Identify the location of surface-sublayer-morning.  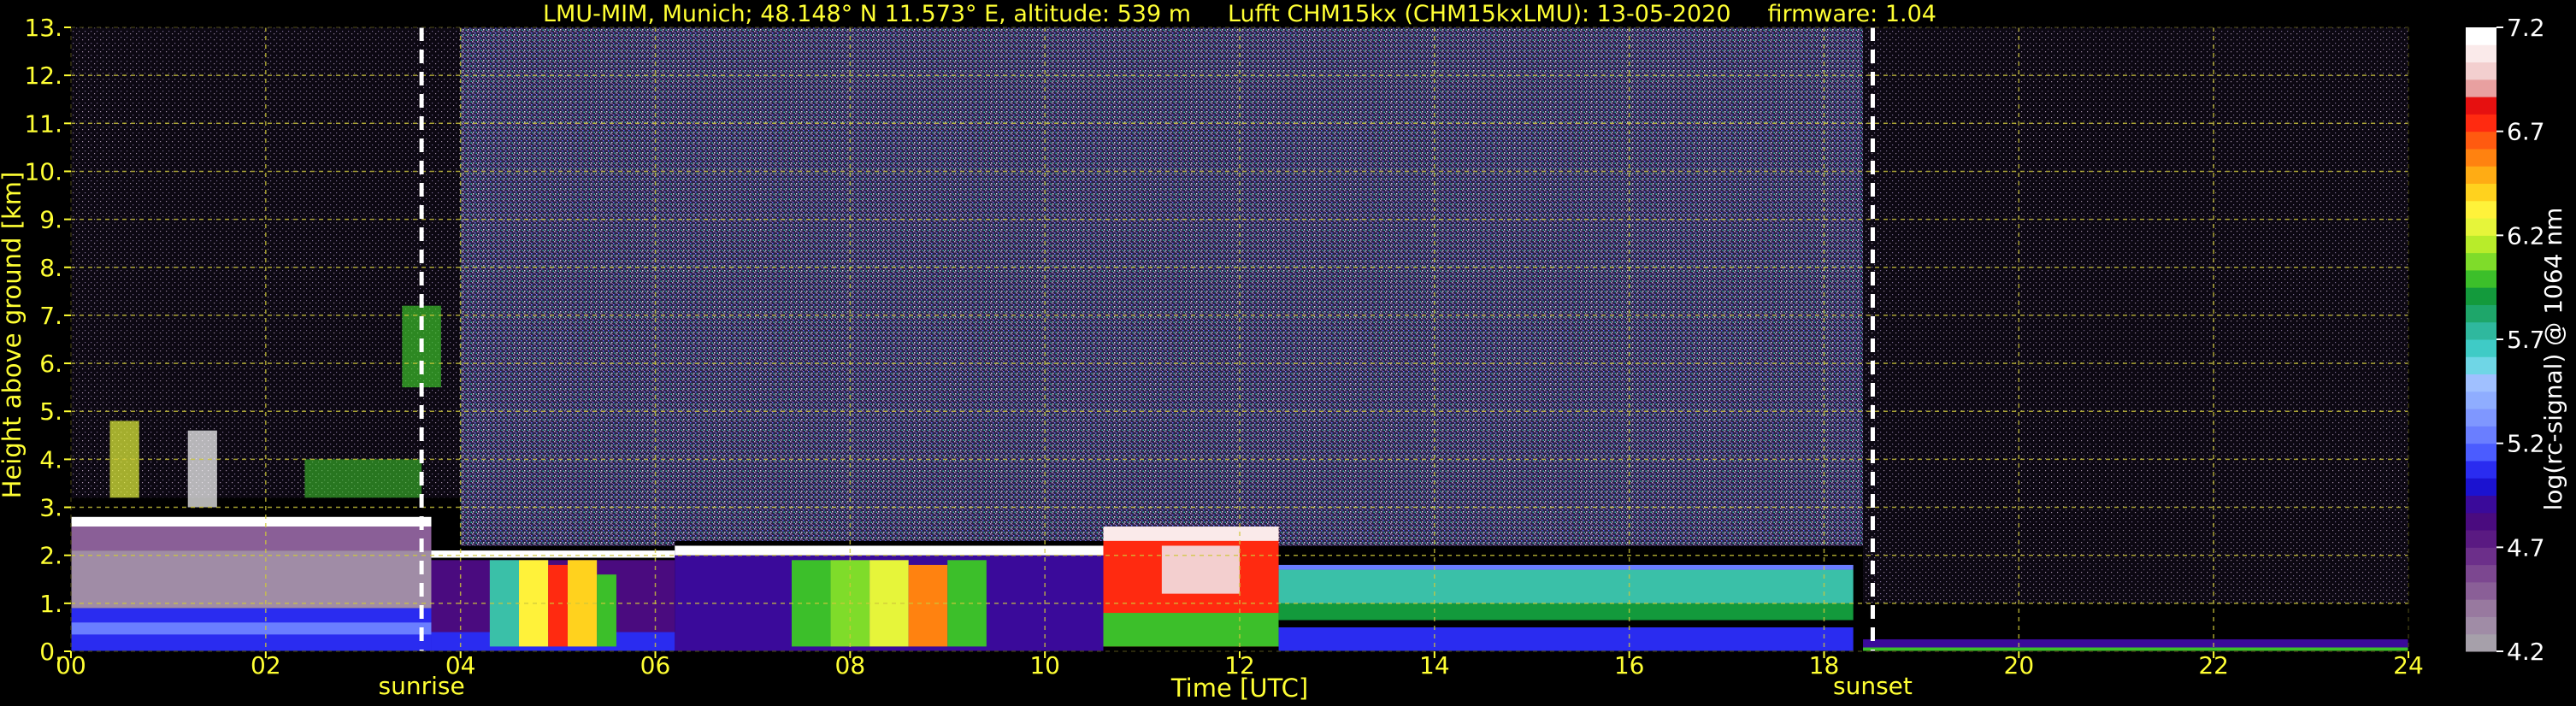
(252, 628).